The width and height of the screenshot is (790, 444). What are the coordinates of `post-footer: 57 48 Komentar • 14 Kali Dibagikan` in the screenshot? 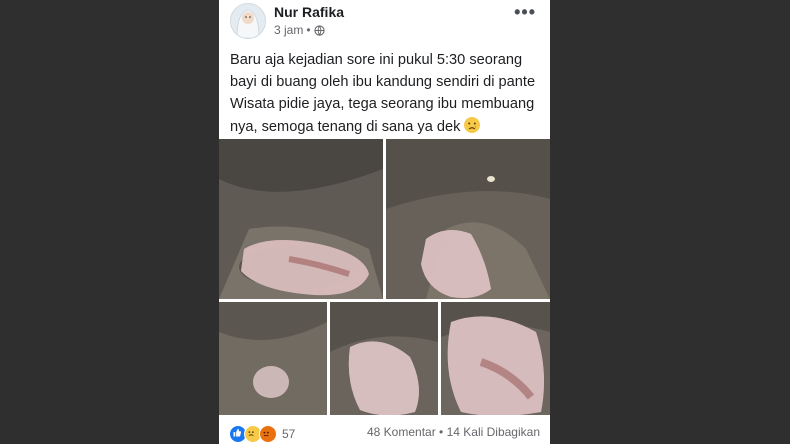 It's located at (384, 431).